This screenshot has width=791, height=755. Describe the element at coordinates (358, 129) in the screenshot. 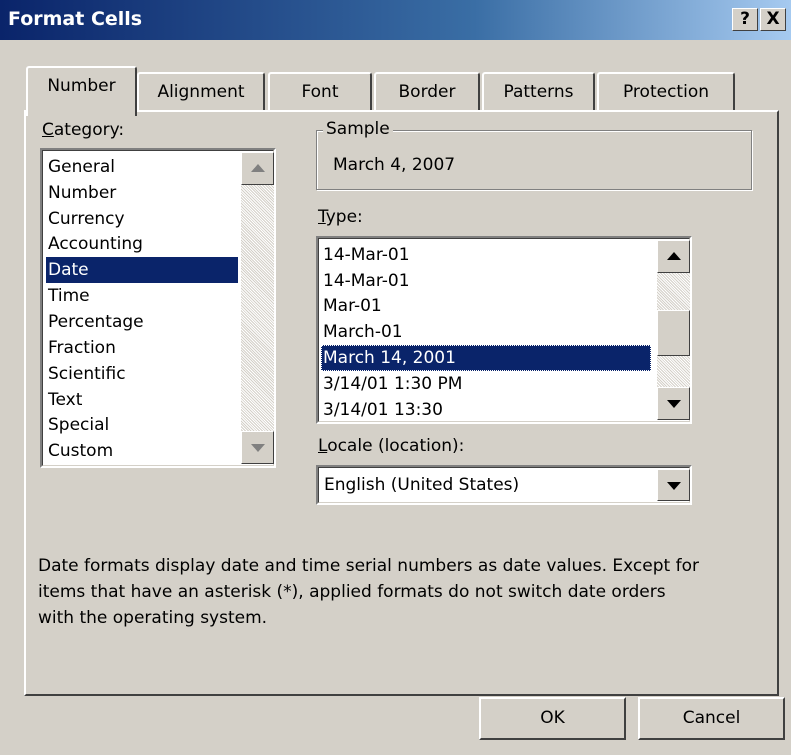

I see `sample-label: Sample` at that location.